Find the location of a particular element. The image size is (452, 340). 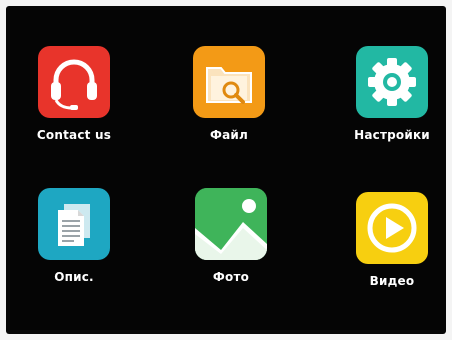

document-icon is located at coordinates (74, 224).